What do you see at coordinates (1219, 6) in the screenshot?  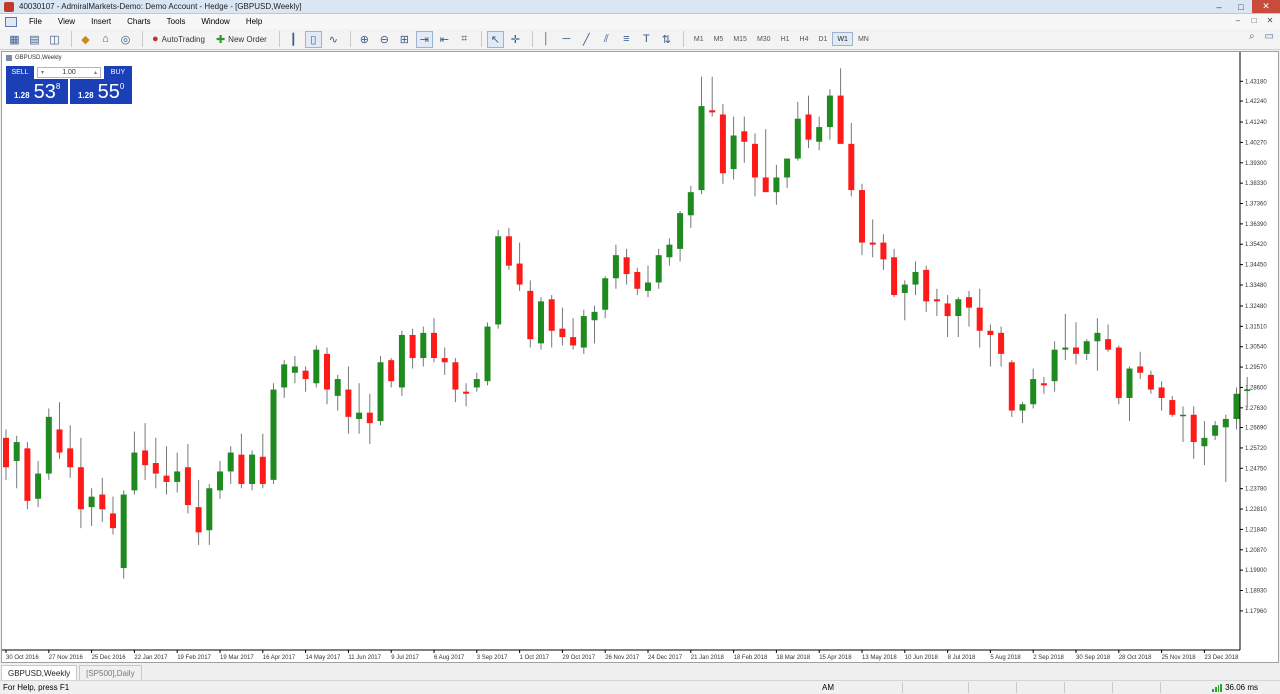 I see `minimize-button: –` at bounding box center [1219, 6].